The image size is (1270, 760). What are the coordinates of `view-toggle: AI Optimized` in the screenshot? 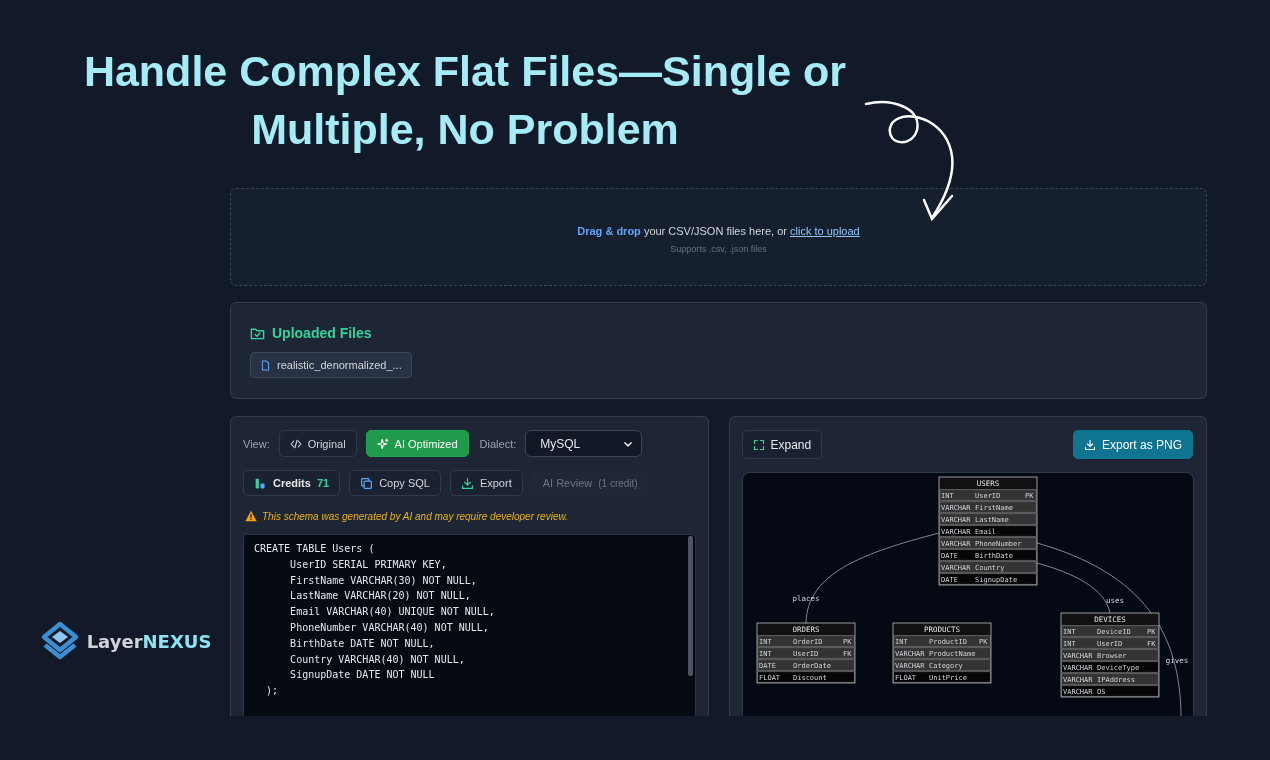 It's located at (417, 443).